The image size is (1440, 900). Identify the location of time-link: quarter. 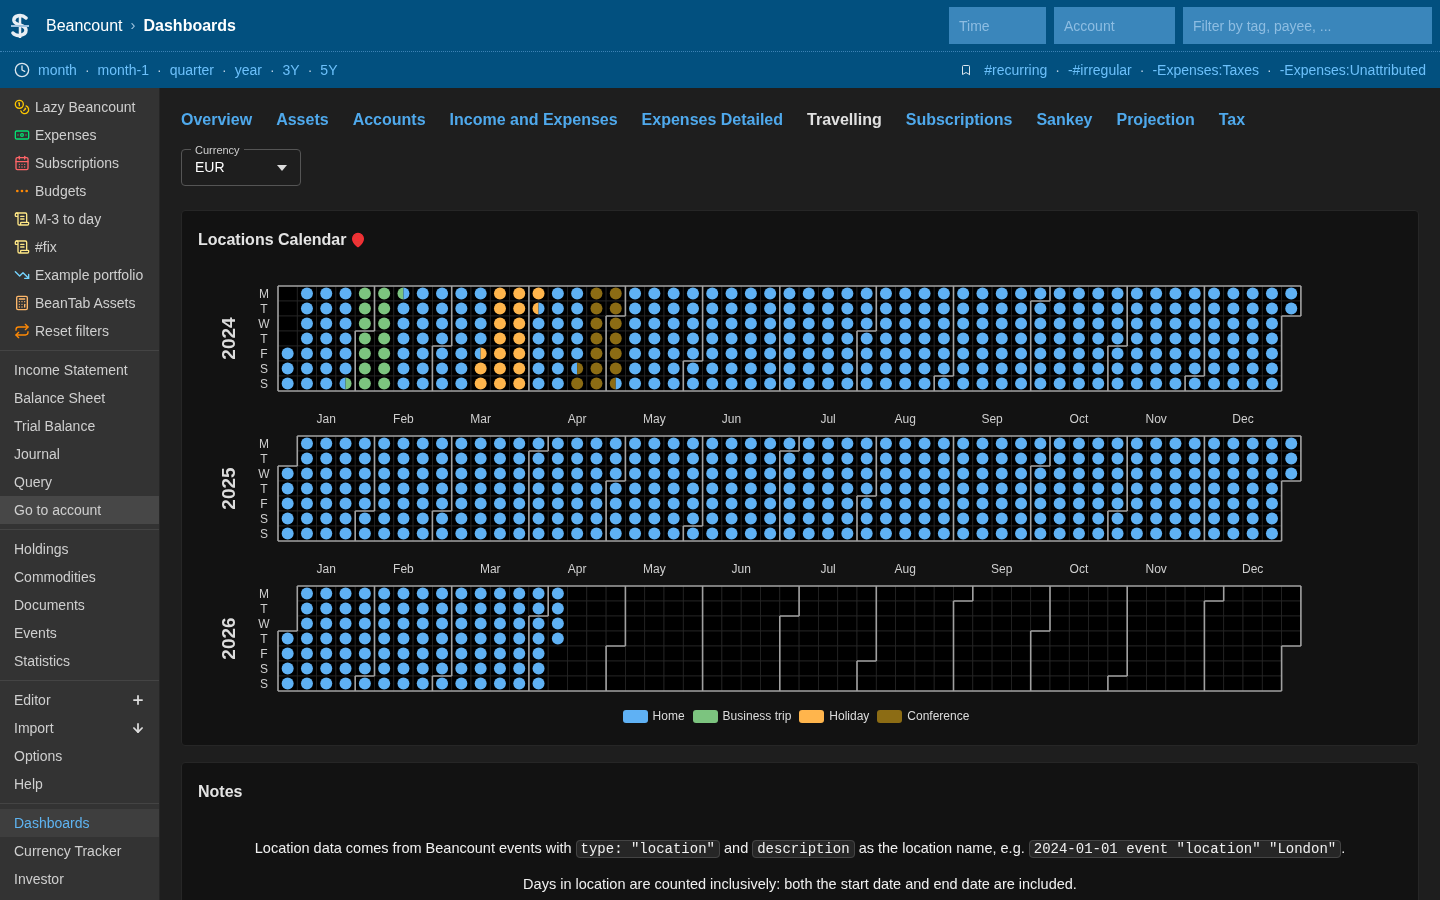
(191, 70).